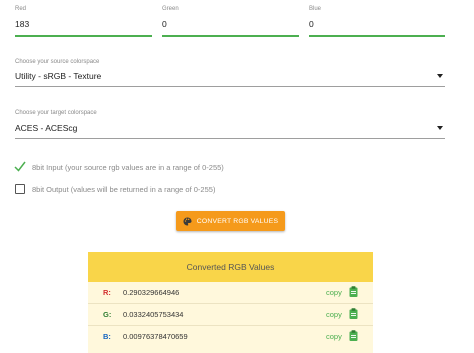 This screenshot has width=474, height=353. I want to click on red-input: 183, so click(22, 24).